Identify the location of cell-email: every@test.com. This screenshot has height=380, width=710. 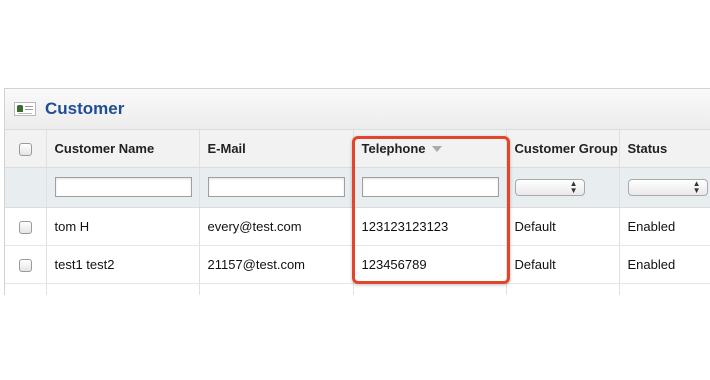
(276, 226).